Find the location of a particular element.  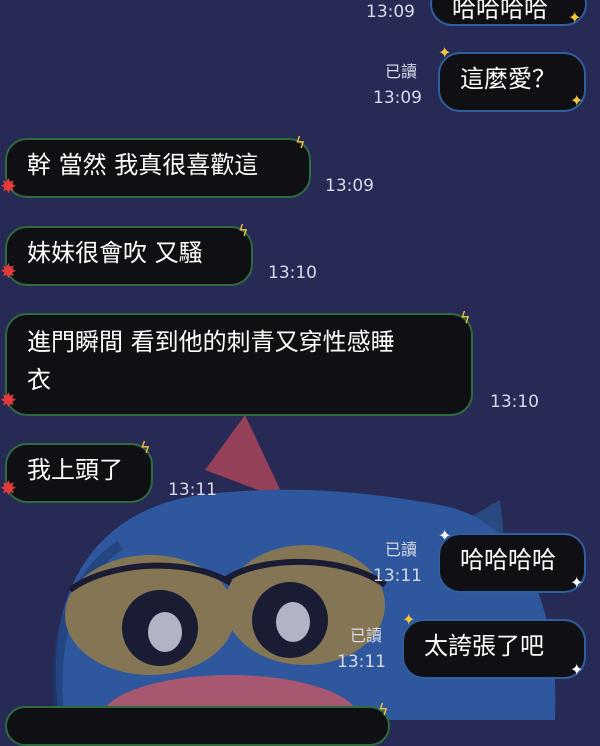

message-bubble-incoming-partial is located at coordinates (197, 726).